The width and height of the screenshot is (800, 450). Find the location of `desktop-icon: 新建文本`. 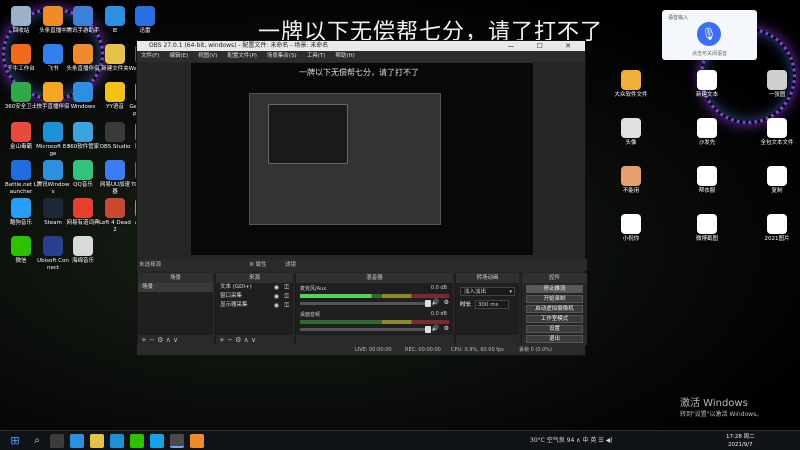

desktop-icon: 新建文本 is located at coordinates (707, 84).